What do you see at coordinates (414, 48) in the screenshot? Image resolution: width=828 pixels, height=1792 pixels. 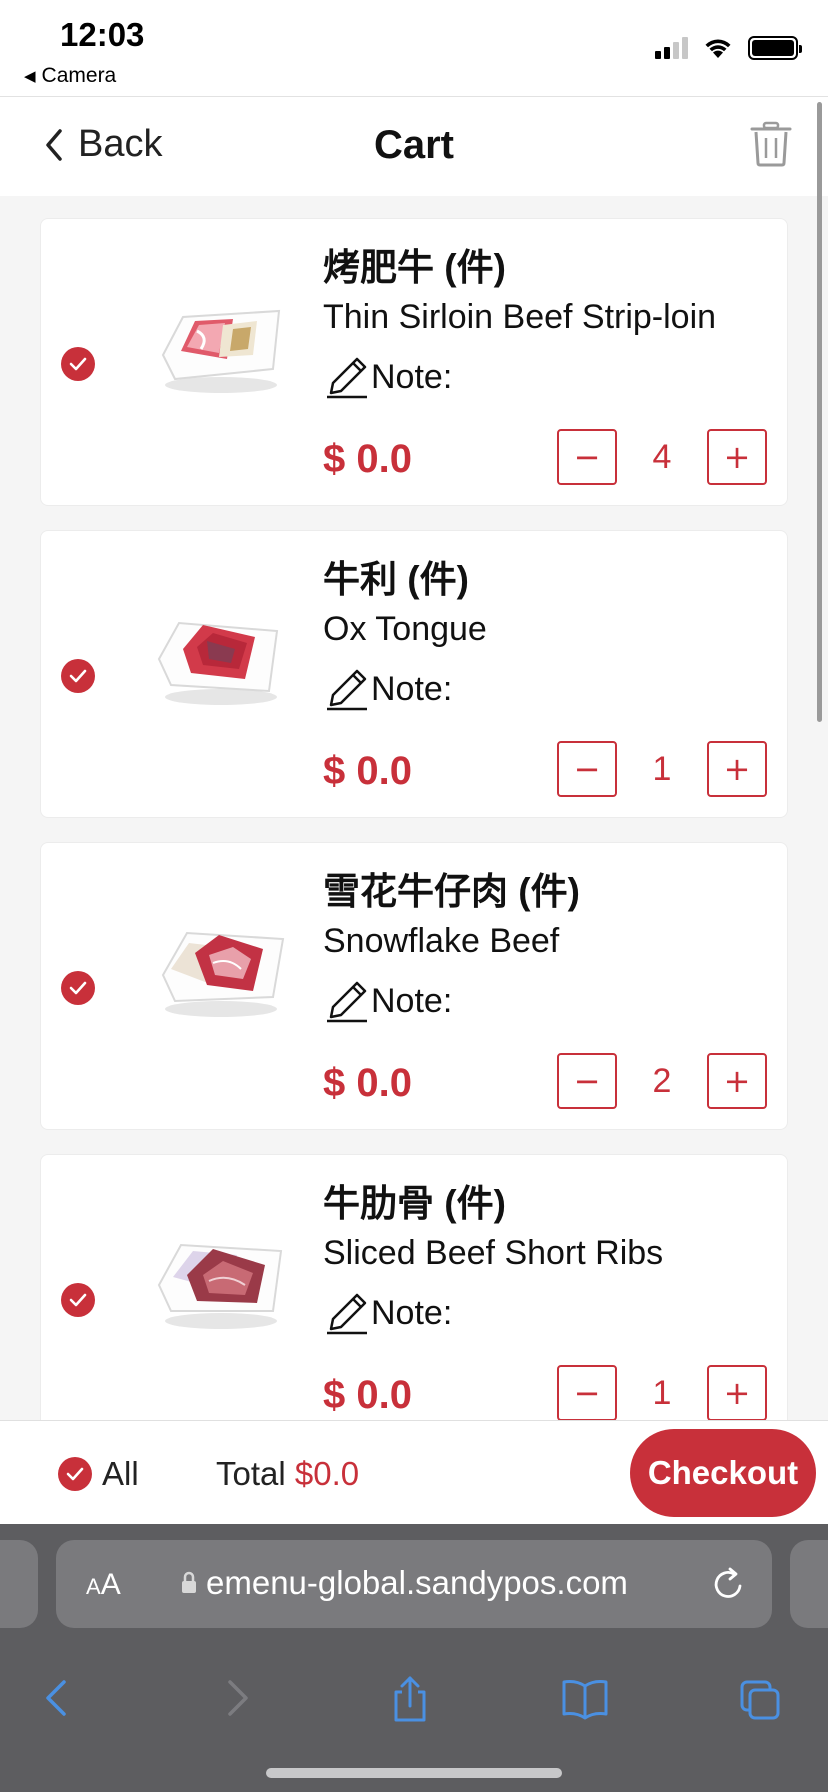 I see `status-bar: 12:03 ◀ Camera` at bounding box center [414, 48].